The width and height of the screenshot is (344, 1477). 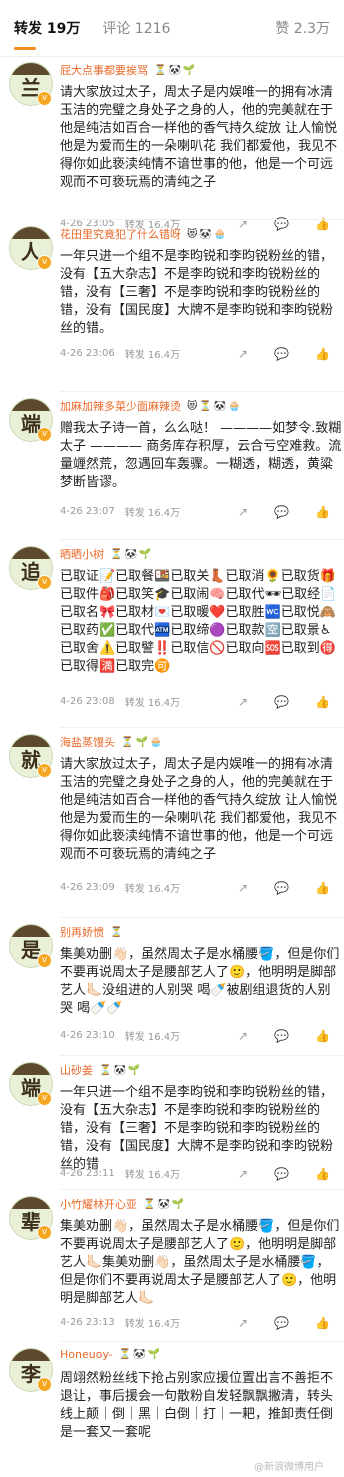 I want to click on comment-header: 小竹耀林开心亚 ⏳🐼🌱, so click(x=123, y=1204).